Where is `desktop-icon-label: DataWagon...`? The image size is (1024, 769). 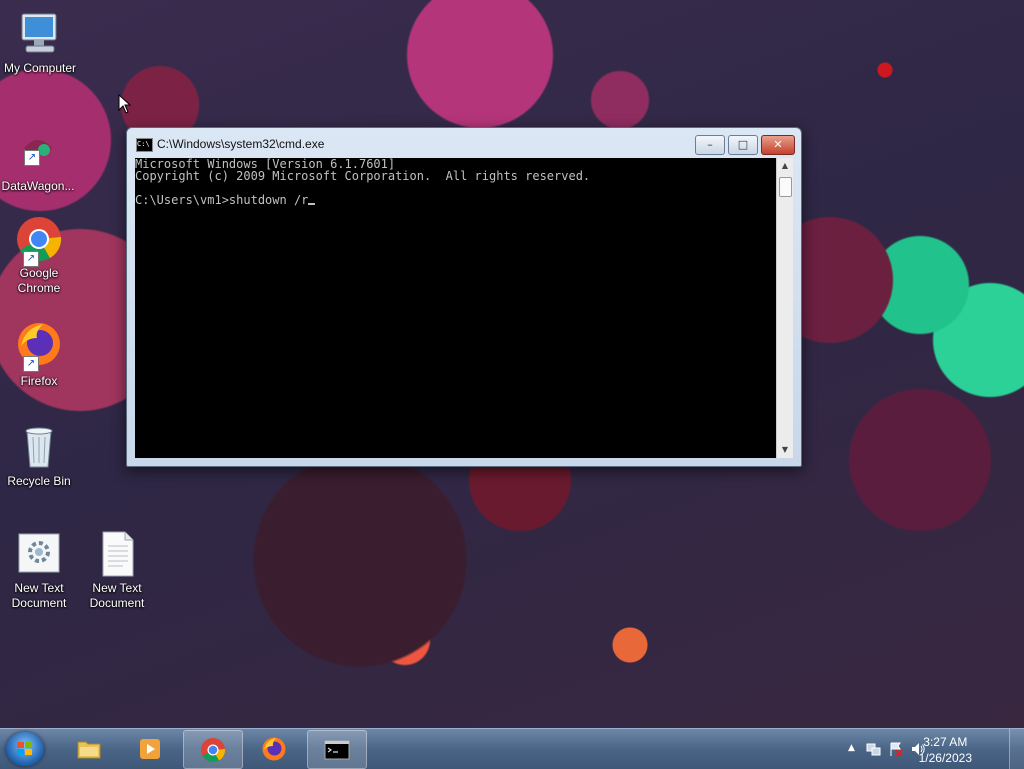
desktop-icon-label: DataWagon... is located at coordinates (38, 186).